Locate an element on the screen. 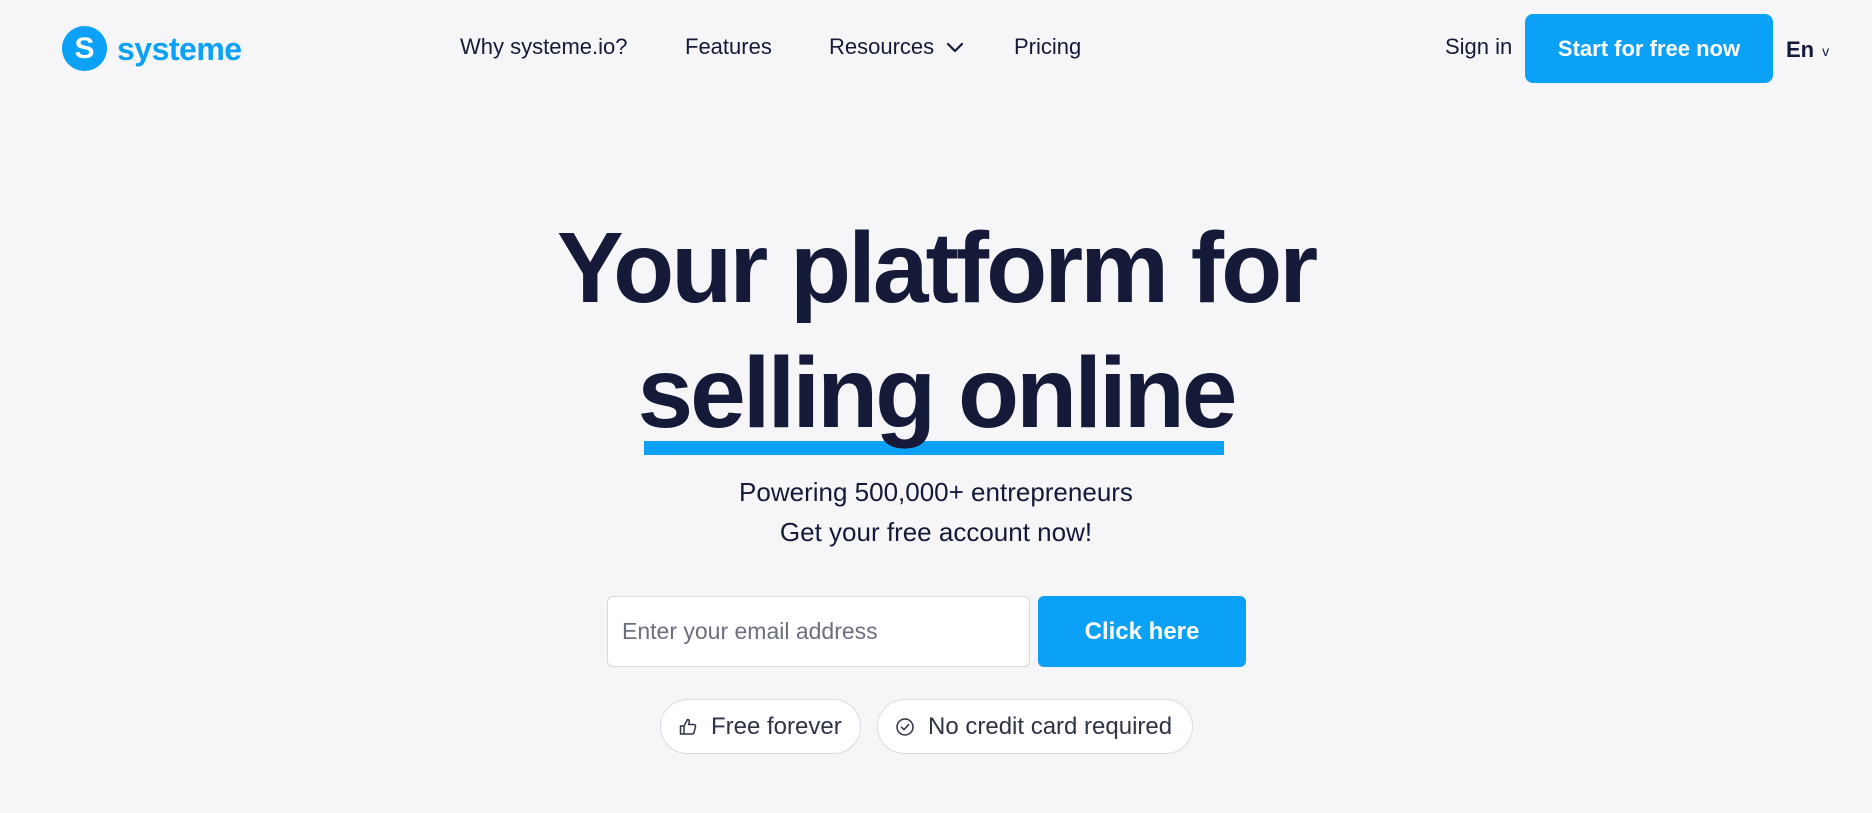 Image resolution: width=1872 pixels, height=813 pixels. sign-in-link: Sign in is located at coordinates (1478, 47).